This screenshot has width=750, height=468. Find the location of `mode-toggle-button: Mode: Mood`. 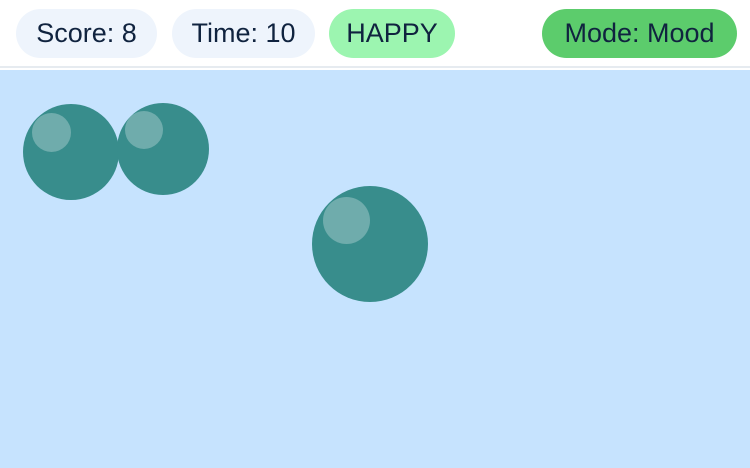

mode-toggle-button: Mode: Mood is located at coordinates (639, 33).